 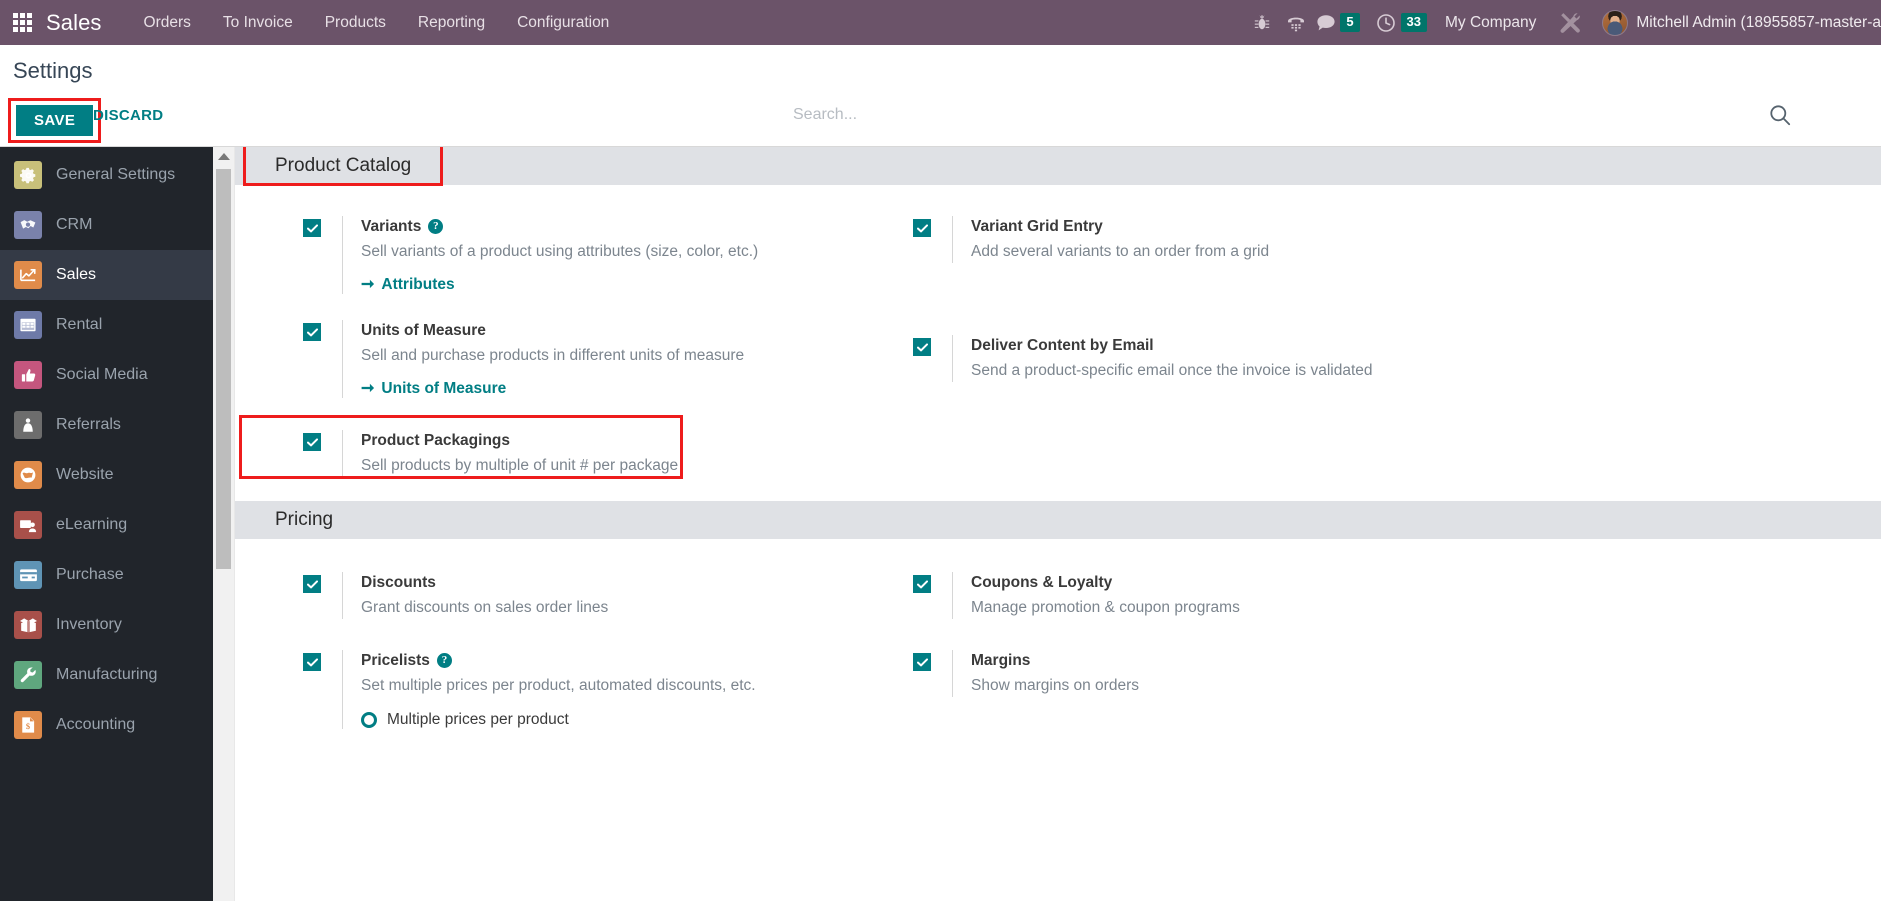 What do you see at coordinates (1326, 22) in the screenshot?
I see `chat-bubble-icon` at bounding box center [1326, 22].